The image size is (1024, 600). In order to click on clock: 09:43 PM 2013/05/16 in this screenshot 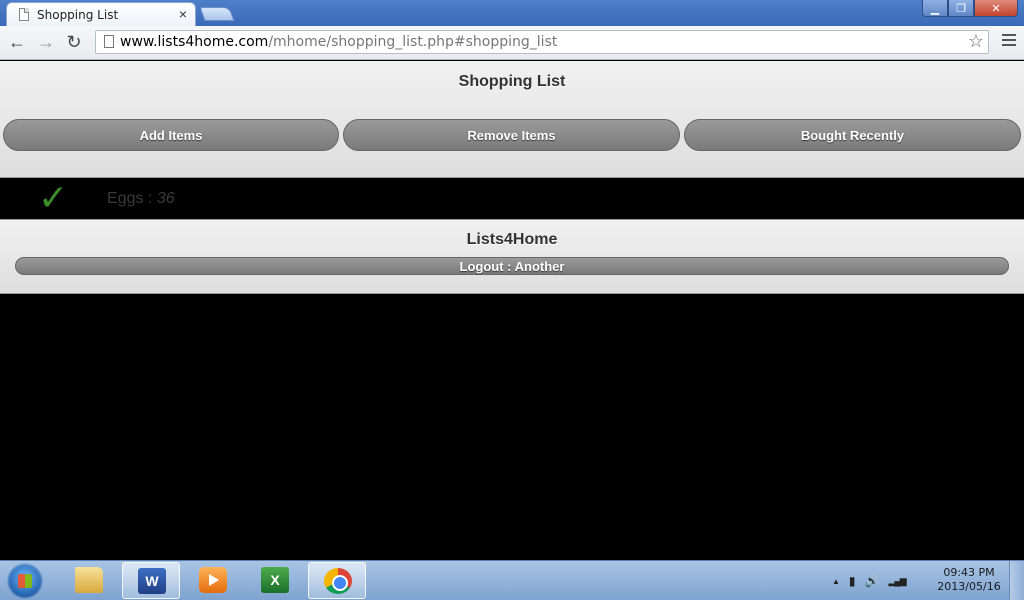, I will do `click(969, 580)`.